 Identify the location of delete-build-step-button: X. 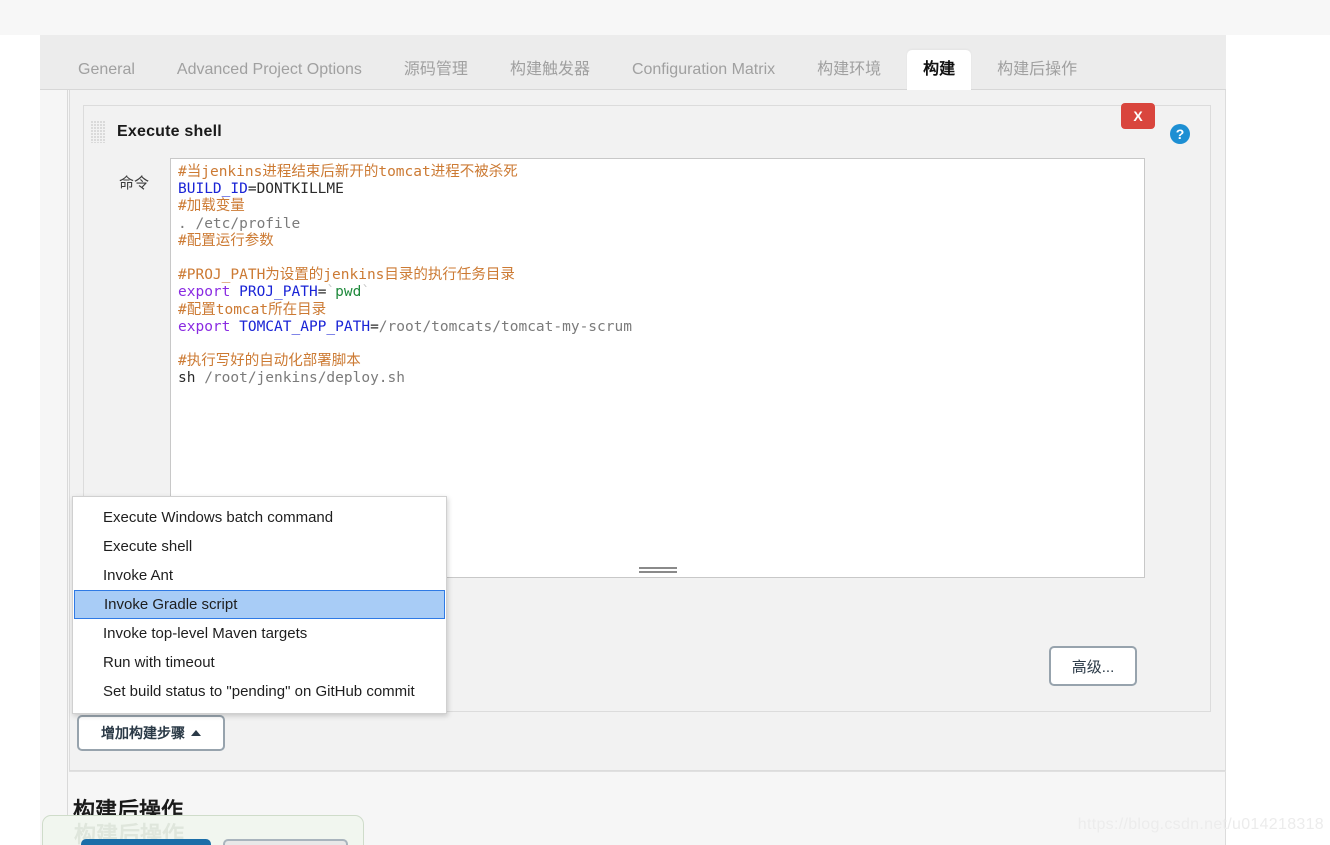
(1138, 116).